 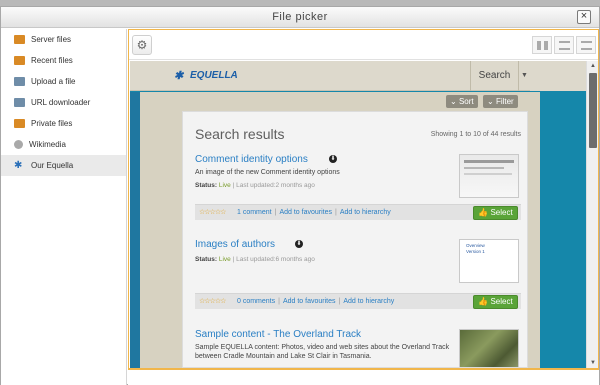 I want to click on close-button: ×, so click(x=584, y=17).